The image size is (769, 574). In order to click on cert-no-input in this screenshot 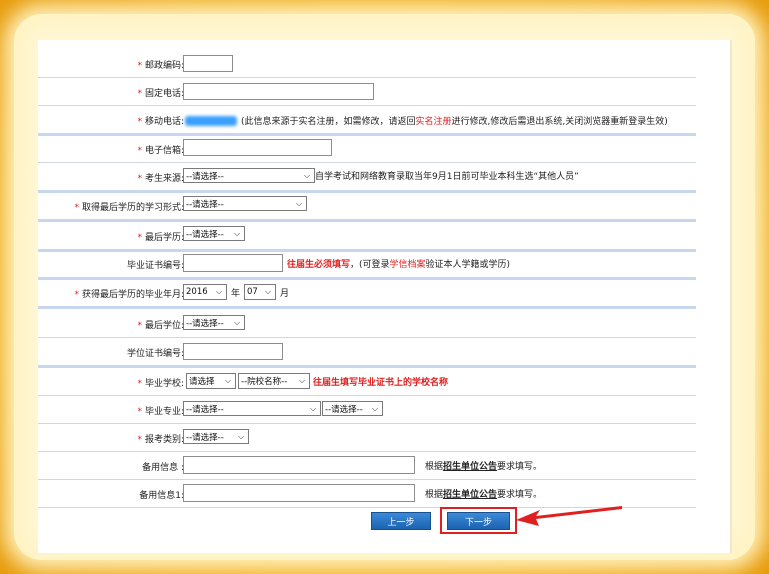, I will do `click(233, 263)`.